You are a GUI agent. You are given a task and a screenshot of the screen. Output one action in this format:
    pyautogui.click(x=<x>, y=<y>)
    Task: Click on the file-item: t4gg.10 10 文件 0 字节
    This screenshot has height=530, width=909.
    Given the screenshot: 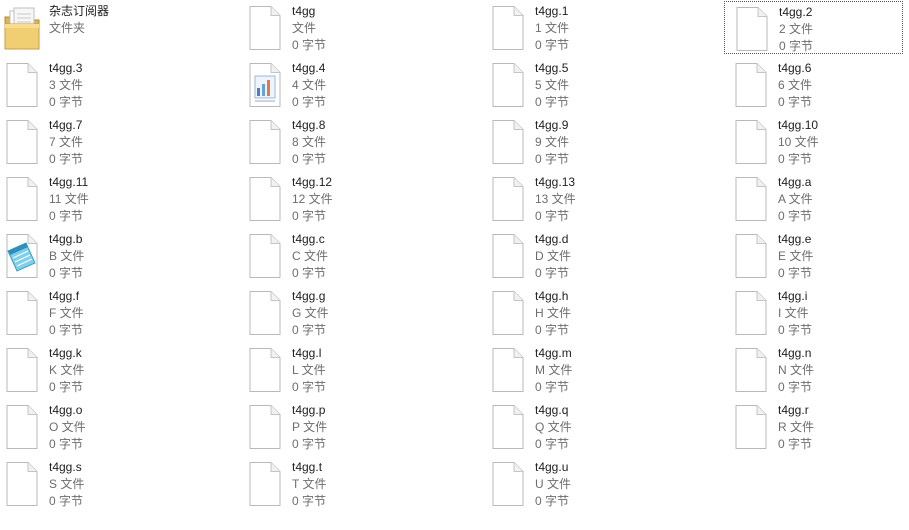 What is the action you would take?
    pyautogui.click(x=820, y=142)
    